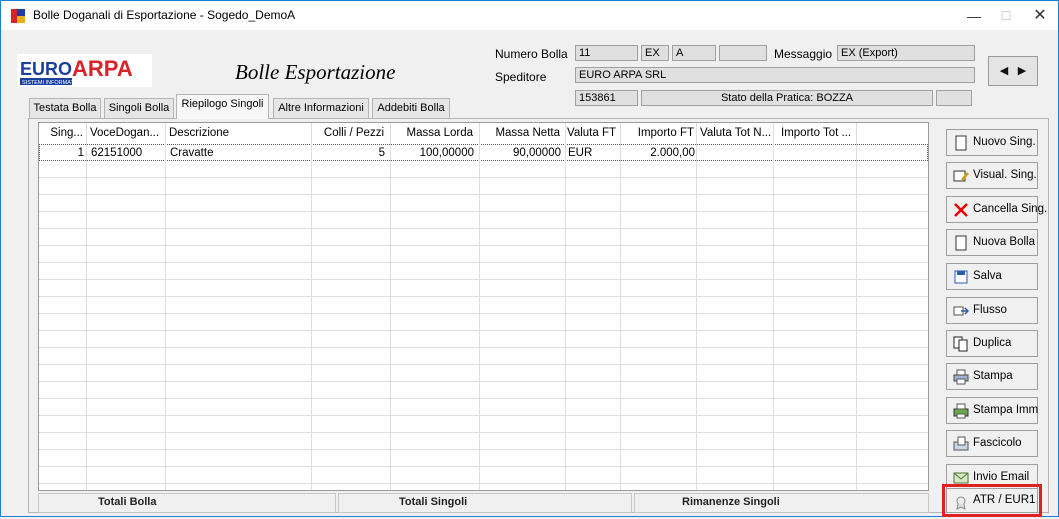  Describe the element at coordinates (1004, 71) in the screenshot. I see `previous-record-icon: ◀` at that location.